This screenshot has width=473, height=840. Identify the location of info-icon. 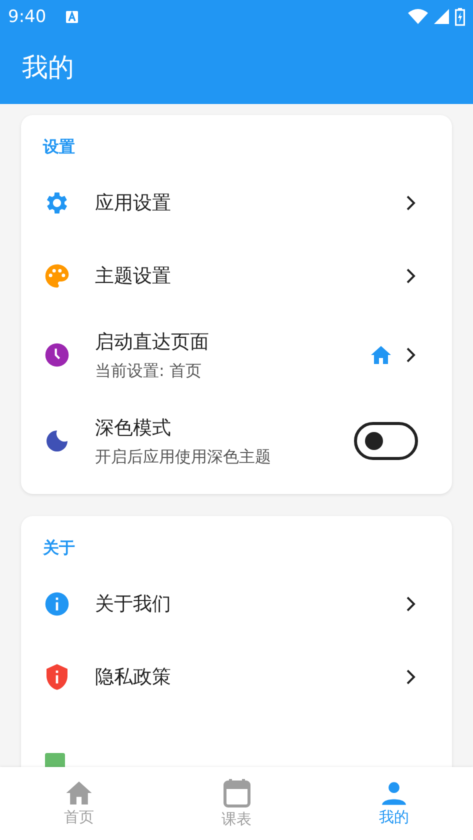
(57, 604).